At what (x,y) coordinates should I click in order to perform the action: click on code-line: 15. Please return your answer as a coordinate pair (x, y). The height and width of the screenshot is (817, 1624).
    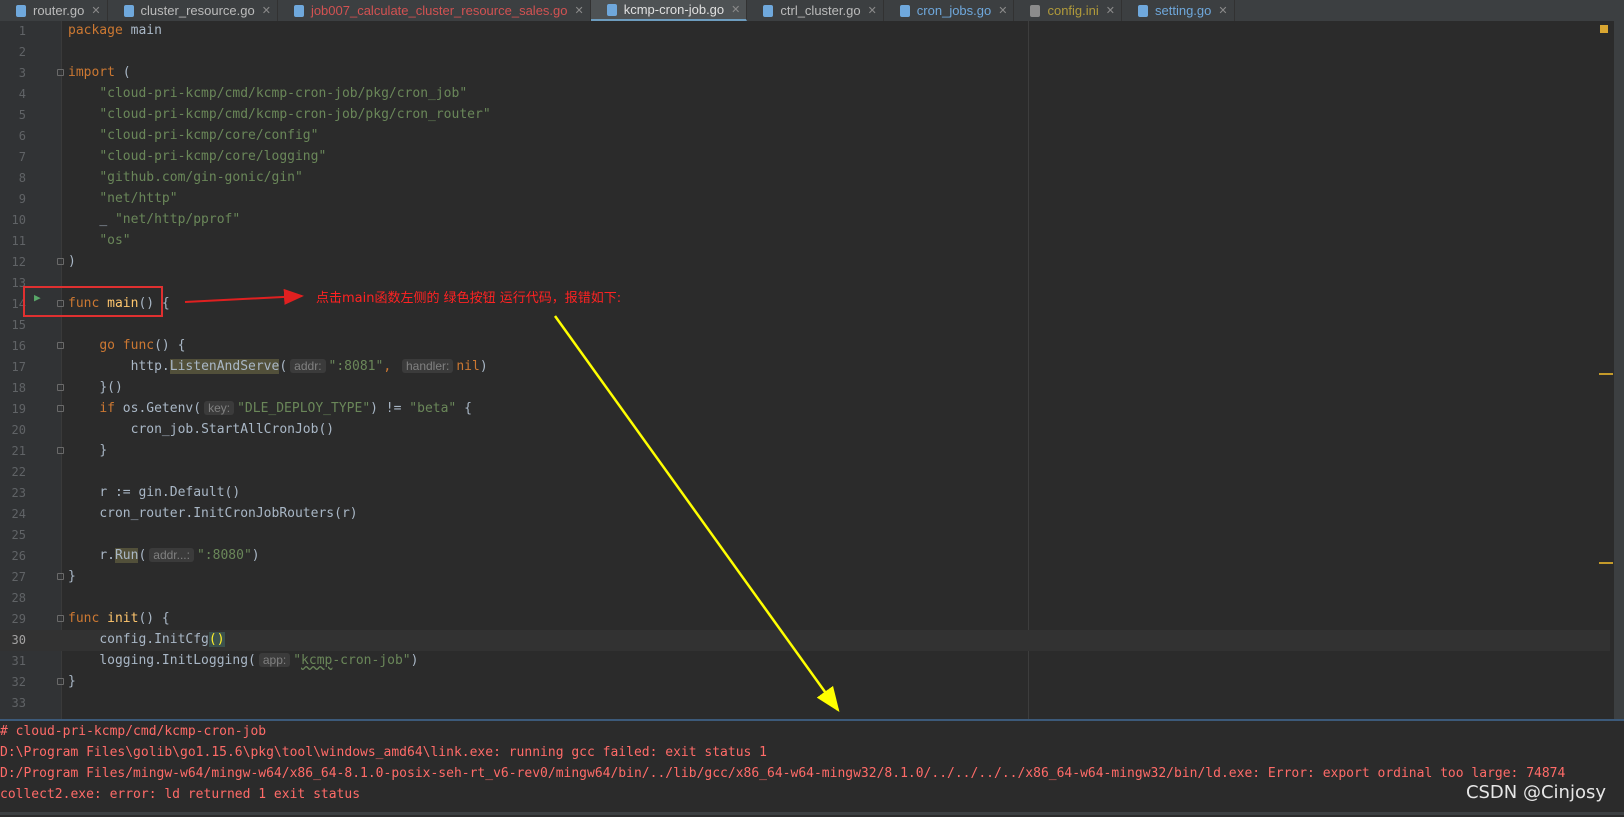
    Looking at the image, I should click on (805, 325).